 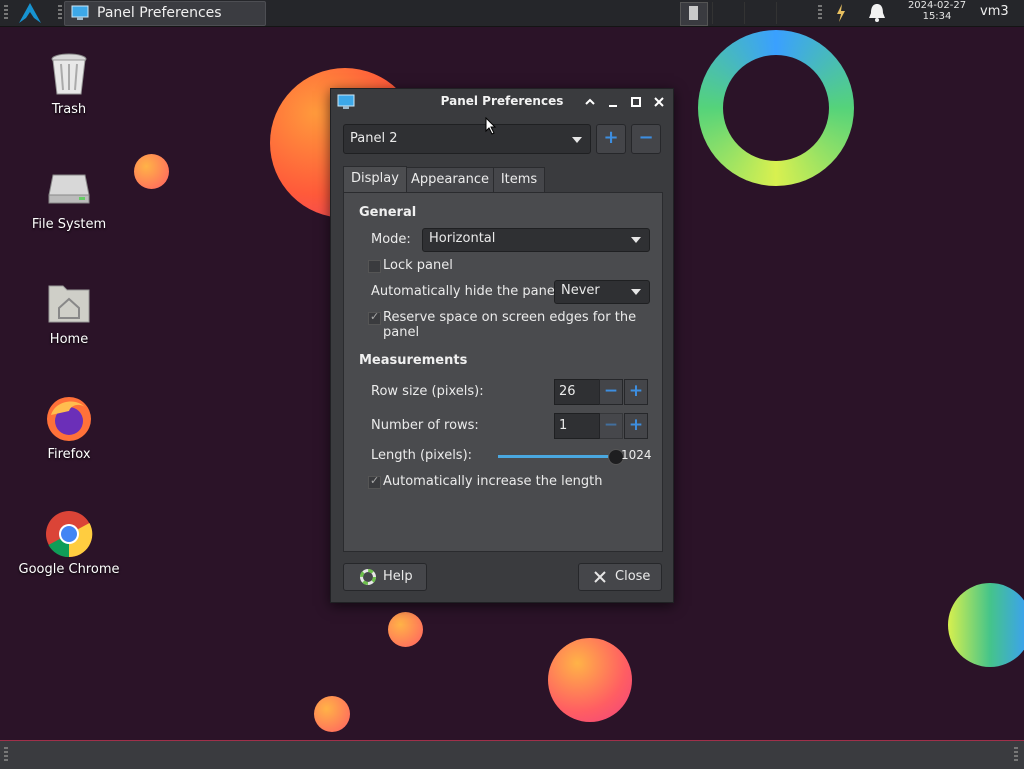 What do you see at coordinates (418, 265) in the screenshot?
I see `lock-panel-label: Lock panel` at bounding box center [418, 265].